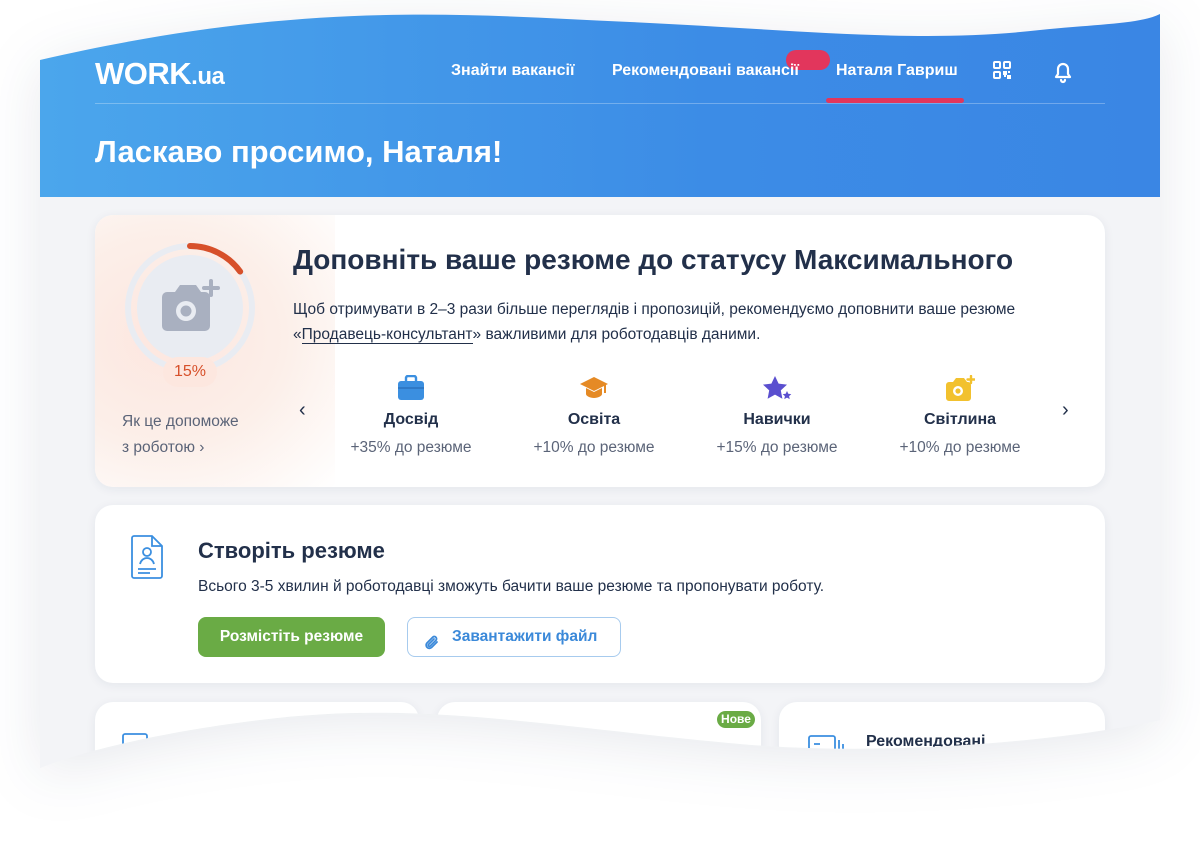 The width and height of the screenshot is (1200, 860). Describe the element at coordinates (299, 151) in the screenshot. I see `welcome-heading: Ласкаво просимо, Наталя!` at that location.